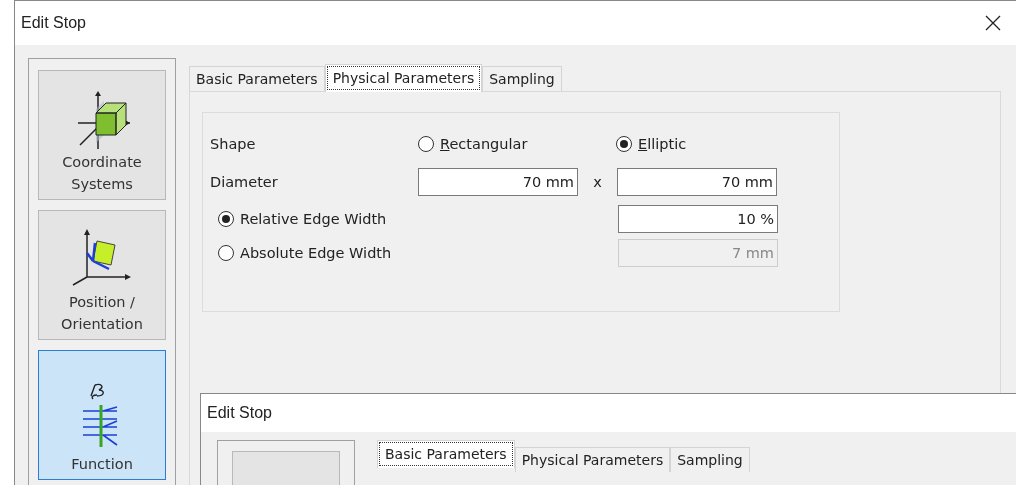  What do you see at coordinates (414, 219) in the screenshot?
I see `radio-button: Relative Edge Width` at bounding box center [414, 219].